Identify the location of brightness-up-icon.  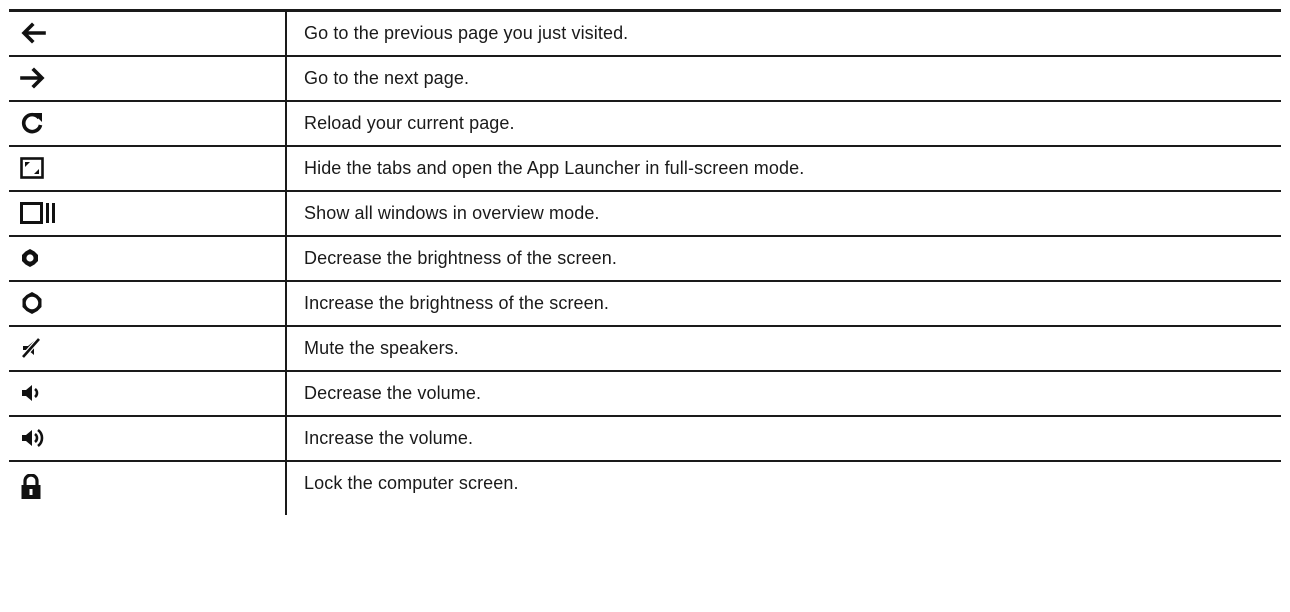
(32, 303).